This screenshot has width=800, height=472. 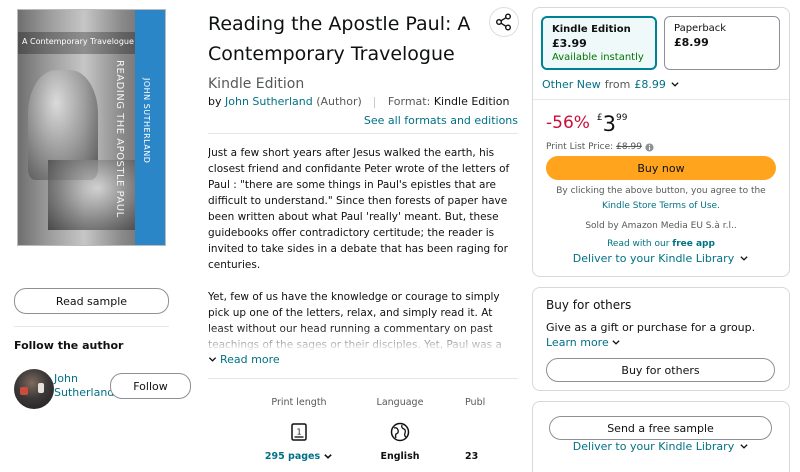 What do you see at coordinates (69, 345) in the screenshot?
I see `follow-author-heading: Follow the author` at bounding box center [69, 345].